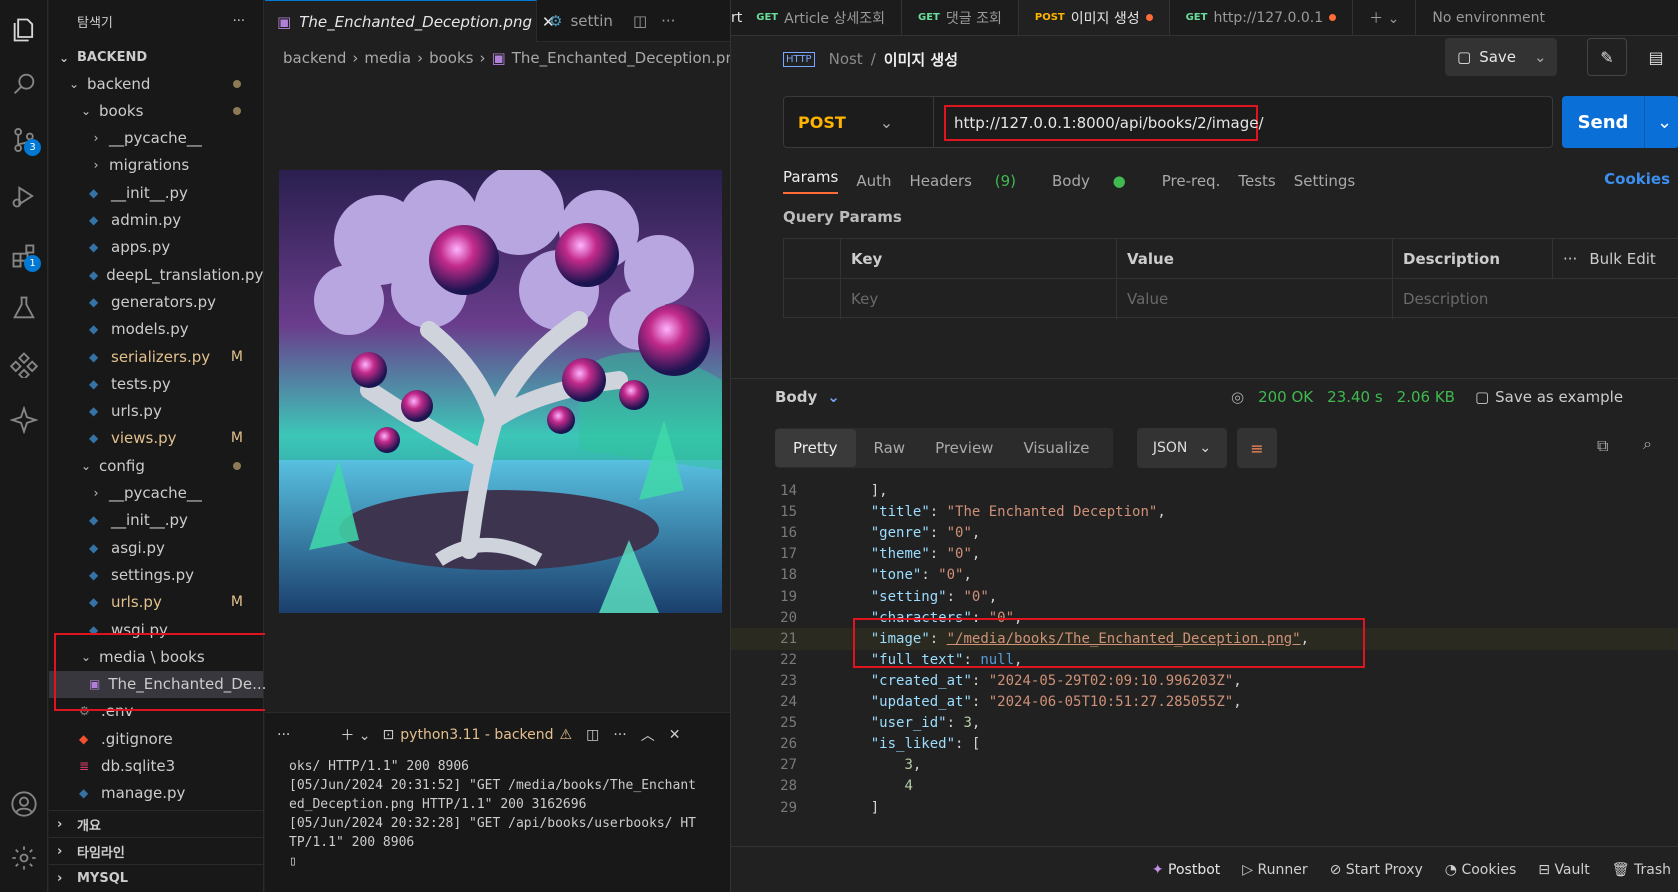 This screenshot has width=1678, height=892. What do you see at coordinates (410, 21) in the screenshot?
I see `tab-image-file: ▣ The_Enchanted_Deception.png ✕` at bounding box center [410, 21].